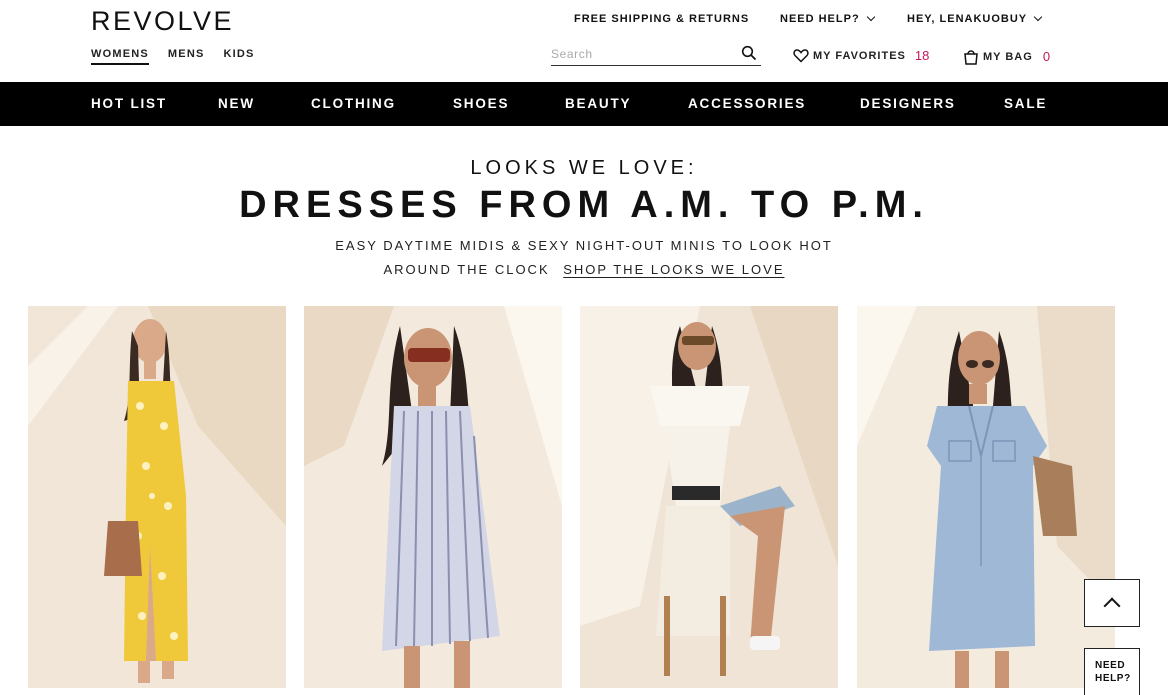  I want to click on account-dropdown: HEY, LENAKUOBUY, so click(975, 18).